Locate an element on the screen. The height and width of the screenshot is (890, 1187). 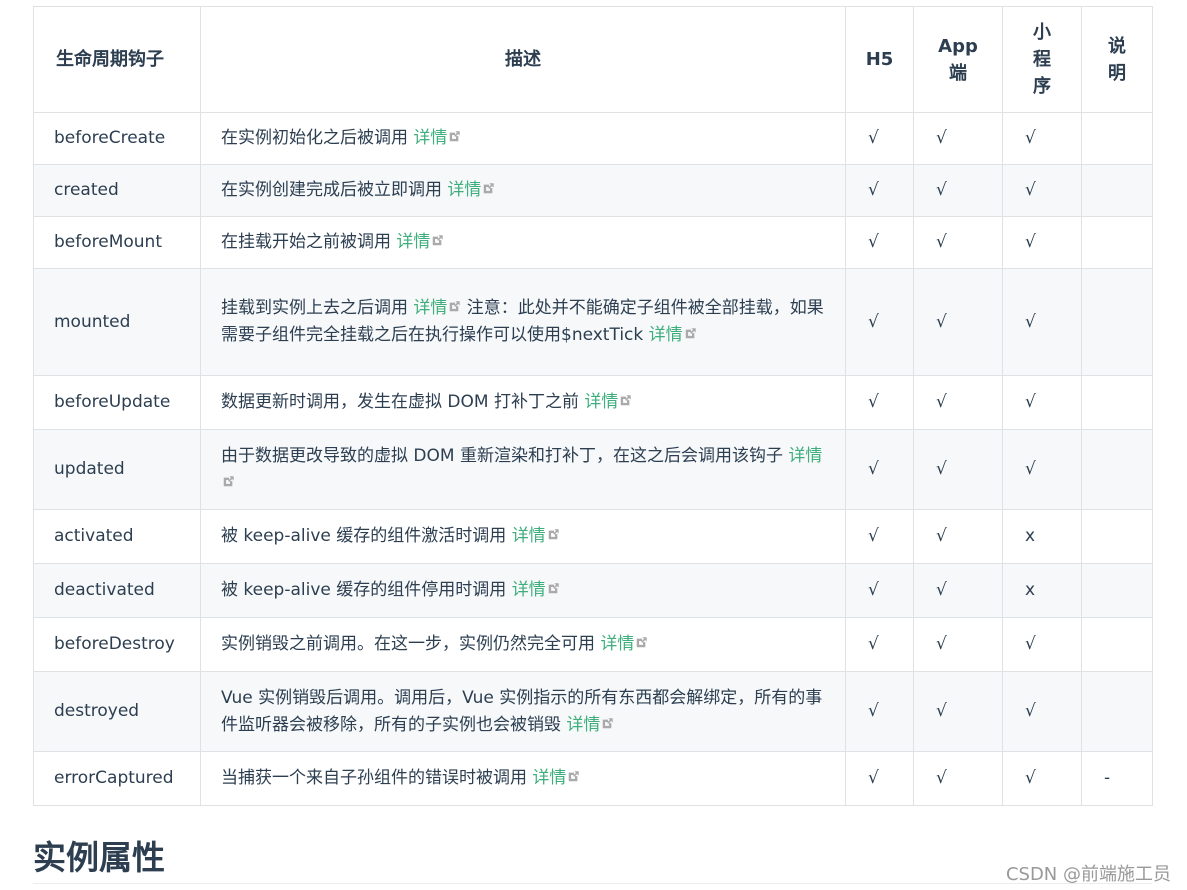
hook-description: 实例销毁之前调用。在这一步，实例仍然完全可用 详情 is located at coordinates (523, 644).